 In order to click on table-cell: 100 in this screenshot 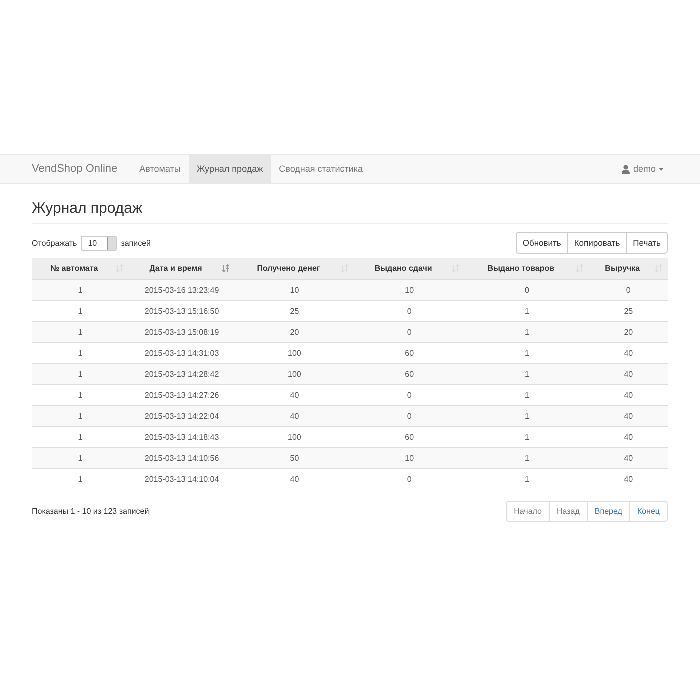, I will do `click(294, 374)`.